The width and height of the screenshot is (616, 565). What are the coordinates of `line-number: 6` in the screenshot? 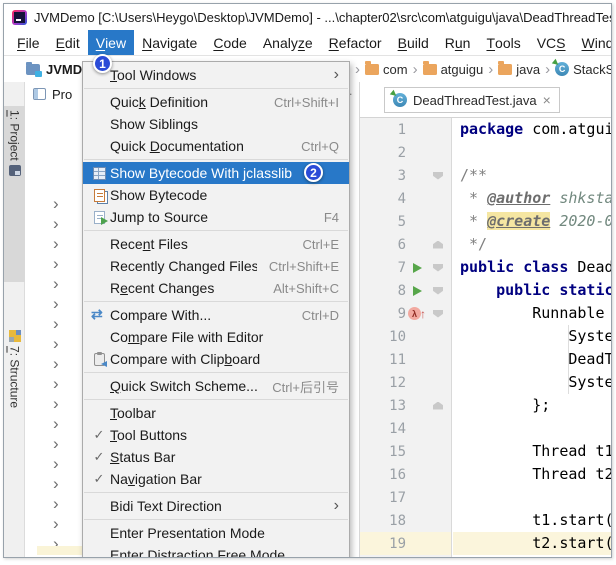 It's located at (401, 244).